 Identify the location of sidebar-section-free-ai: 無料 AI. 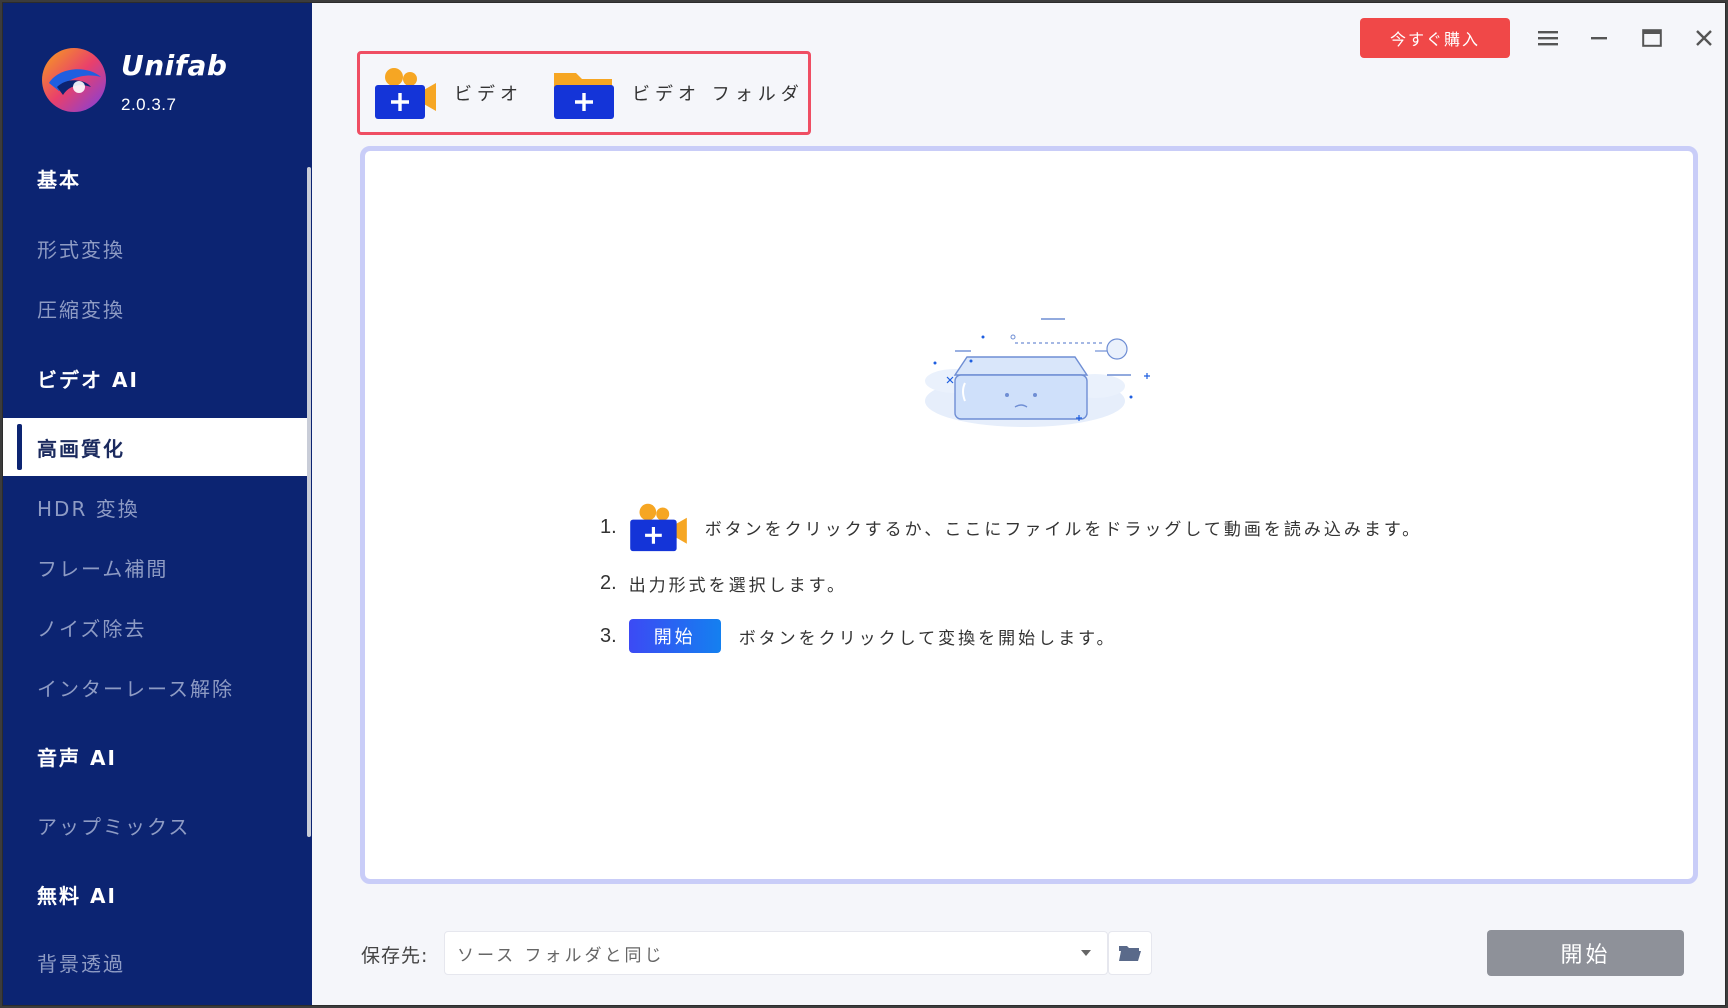
(77, 895).